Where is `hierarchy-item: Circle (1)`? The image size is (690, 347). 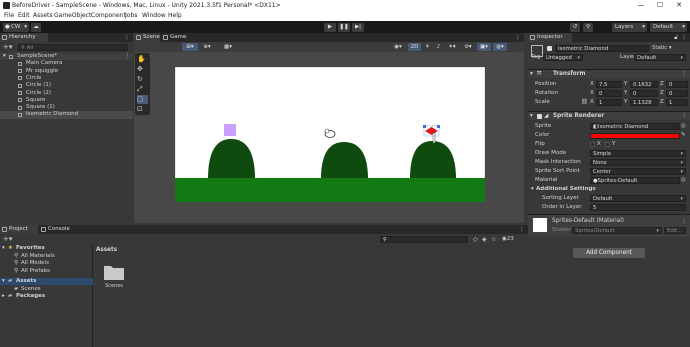
hierarchy-item: Circle (1) is located at coordinates (66, 85).